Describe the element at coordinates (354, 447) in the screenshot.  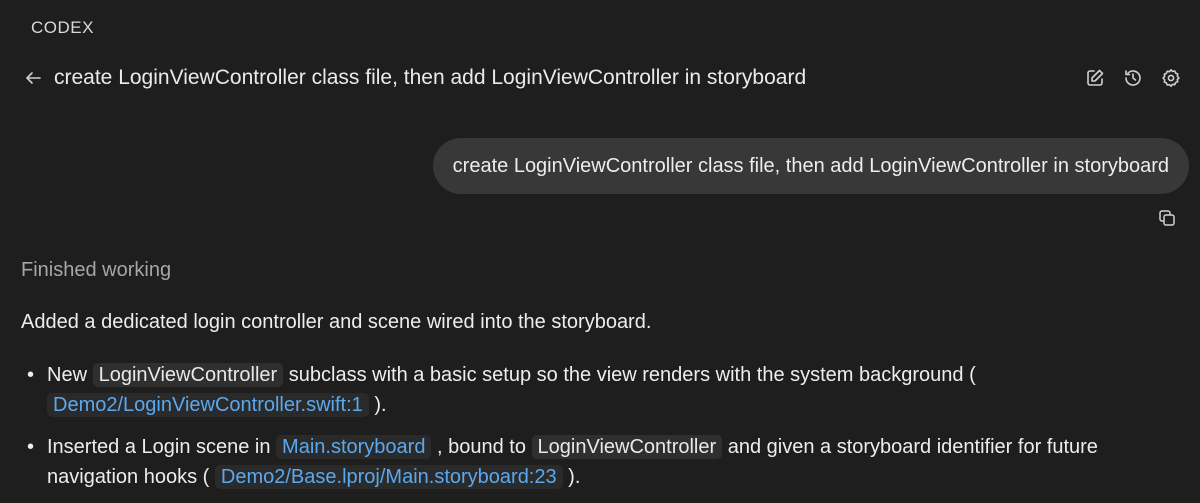
I see `file-link: Main.storyboard` at that location.